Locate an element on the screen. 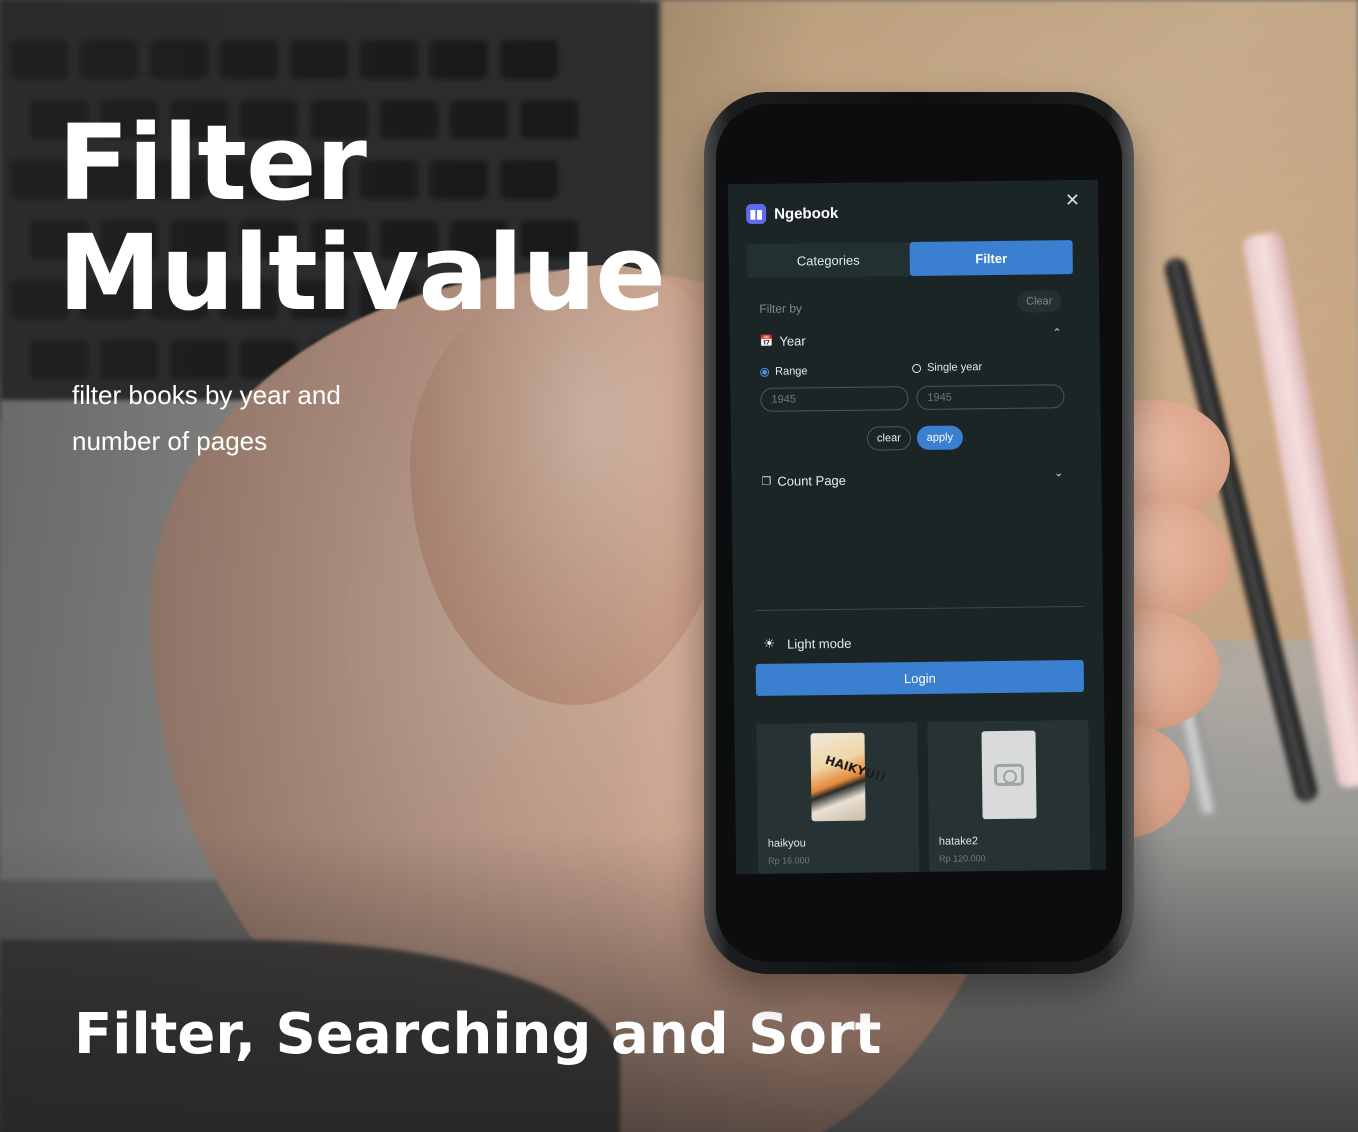 This screenshot has width=1358, height=1132. tab-categories: Categories is located at coordinates (828, 260).